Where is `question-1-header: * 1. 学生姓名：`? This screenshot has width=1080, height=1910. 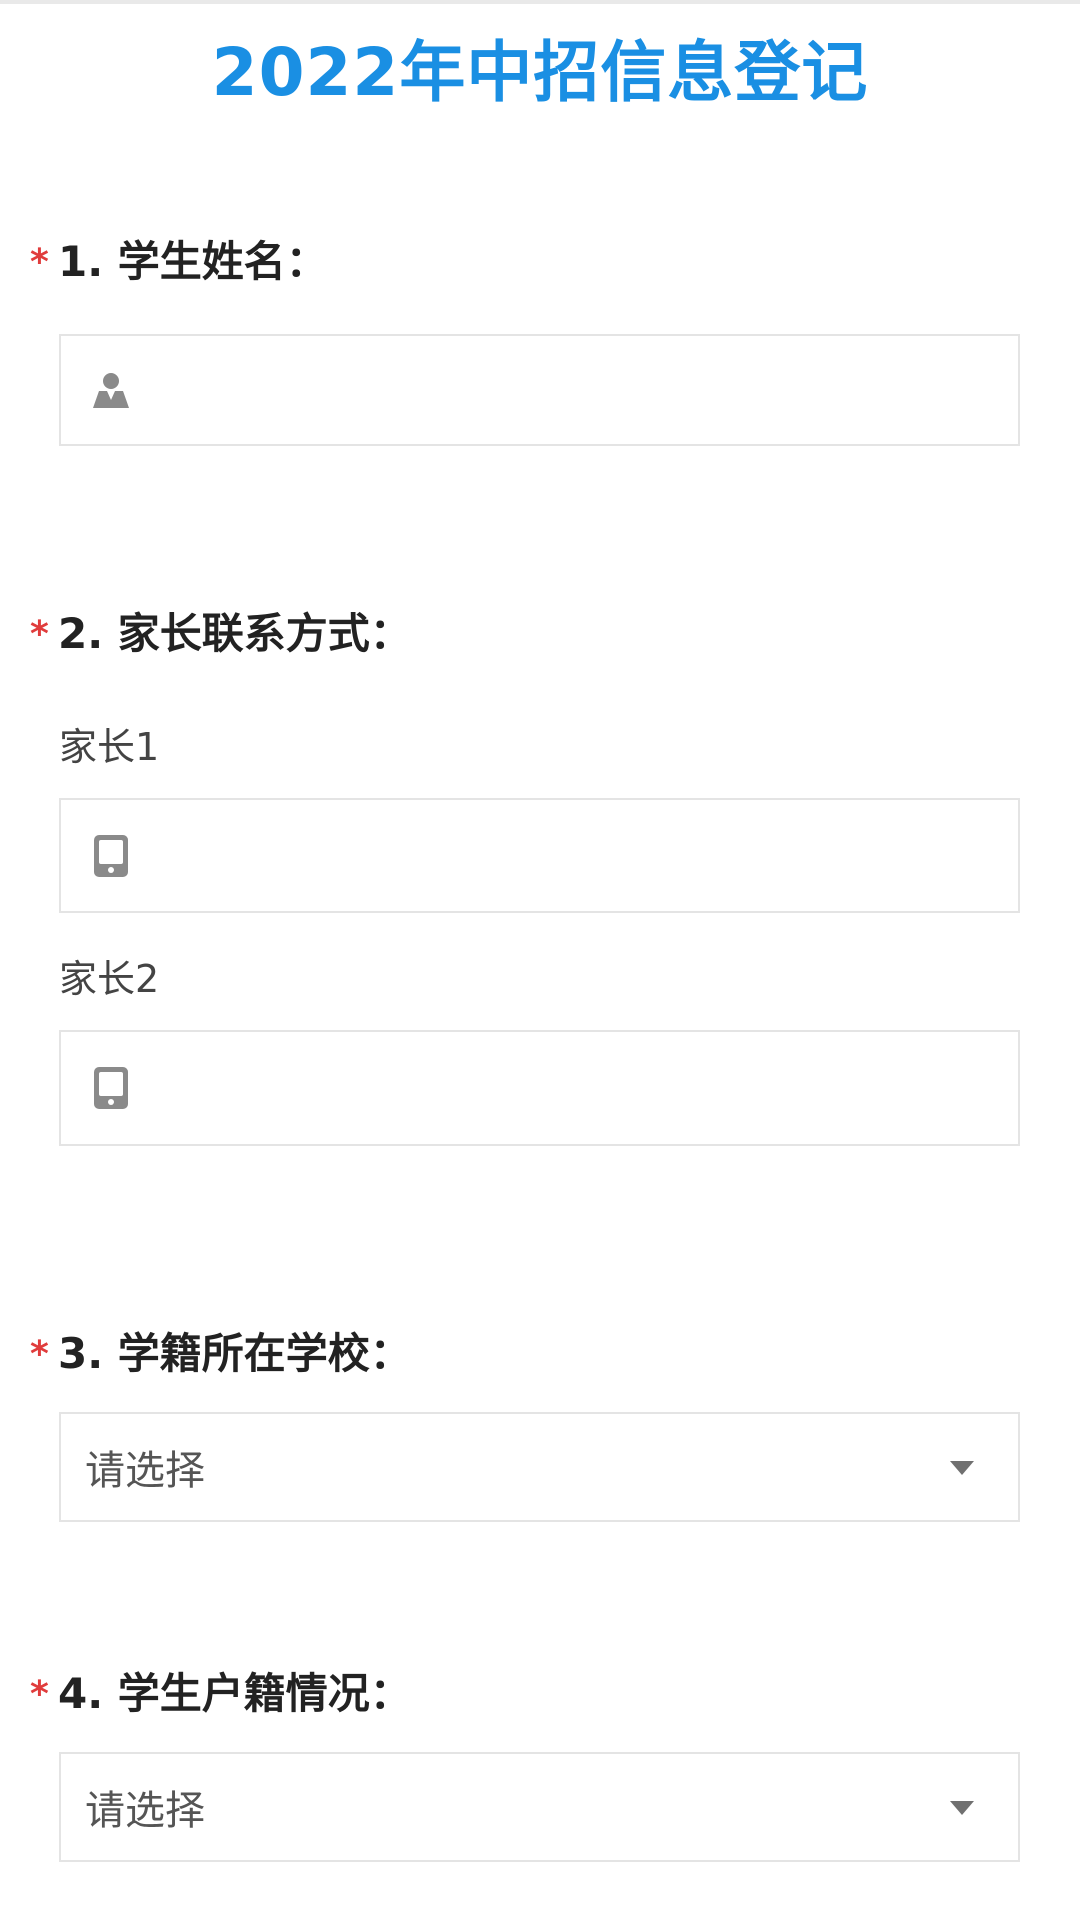
question-1-header: * 1. 学生姓名： is located at coordinates (179, 258).